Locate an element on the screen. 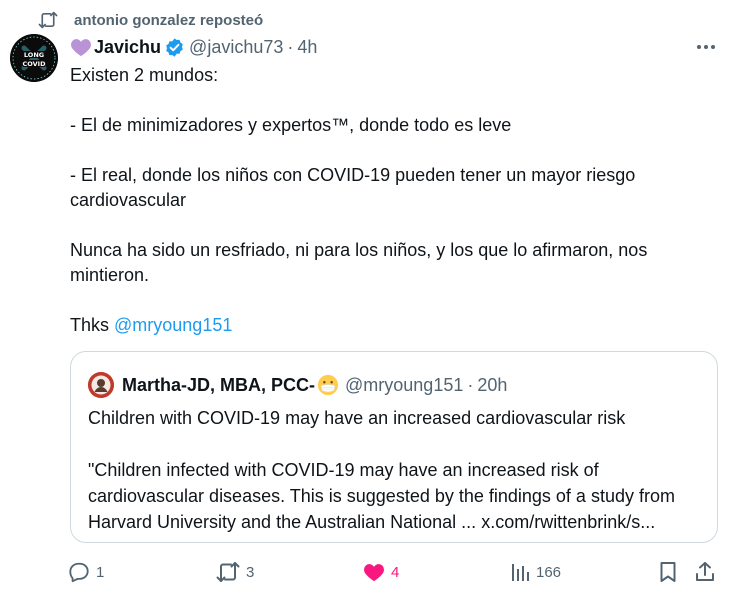 The height and width of the screenshot is (606, 738). like-button: 4 is located at coordinates (381, 572).